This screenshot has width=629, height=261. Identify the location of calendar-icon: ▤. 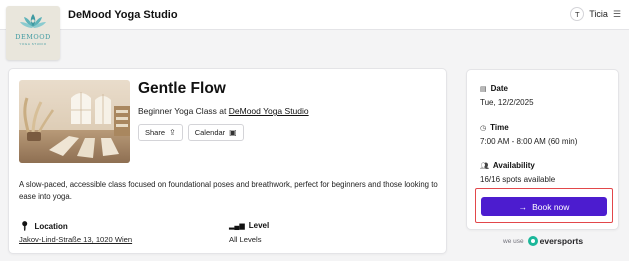
(483, 89).